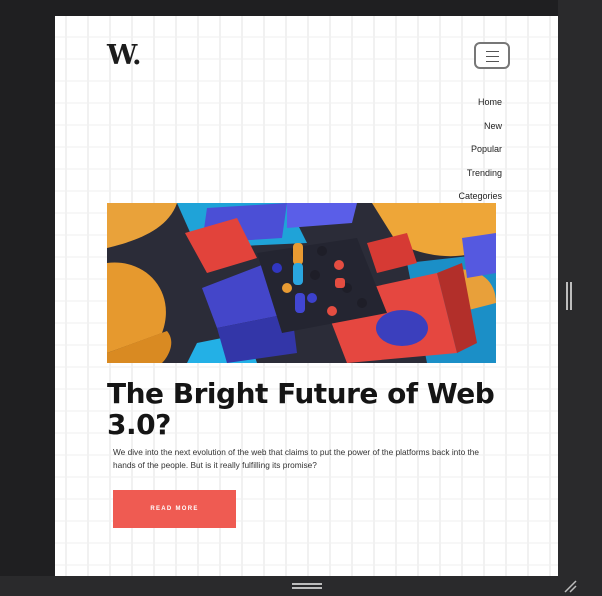 Image resolution: width=602 pixels, height=596 pixels. What do you see at coordinates (486, 150) in the screenshot?
I see `nav-item-popular: Popular` at bounding box center [486, 150].